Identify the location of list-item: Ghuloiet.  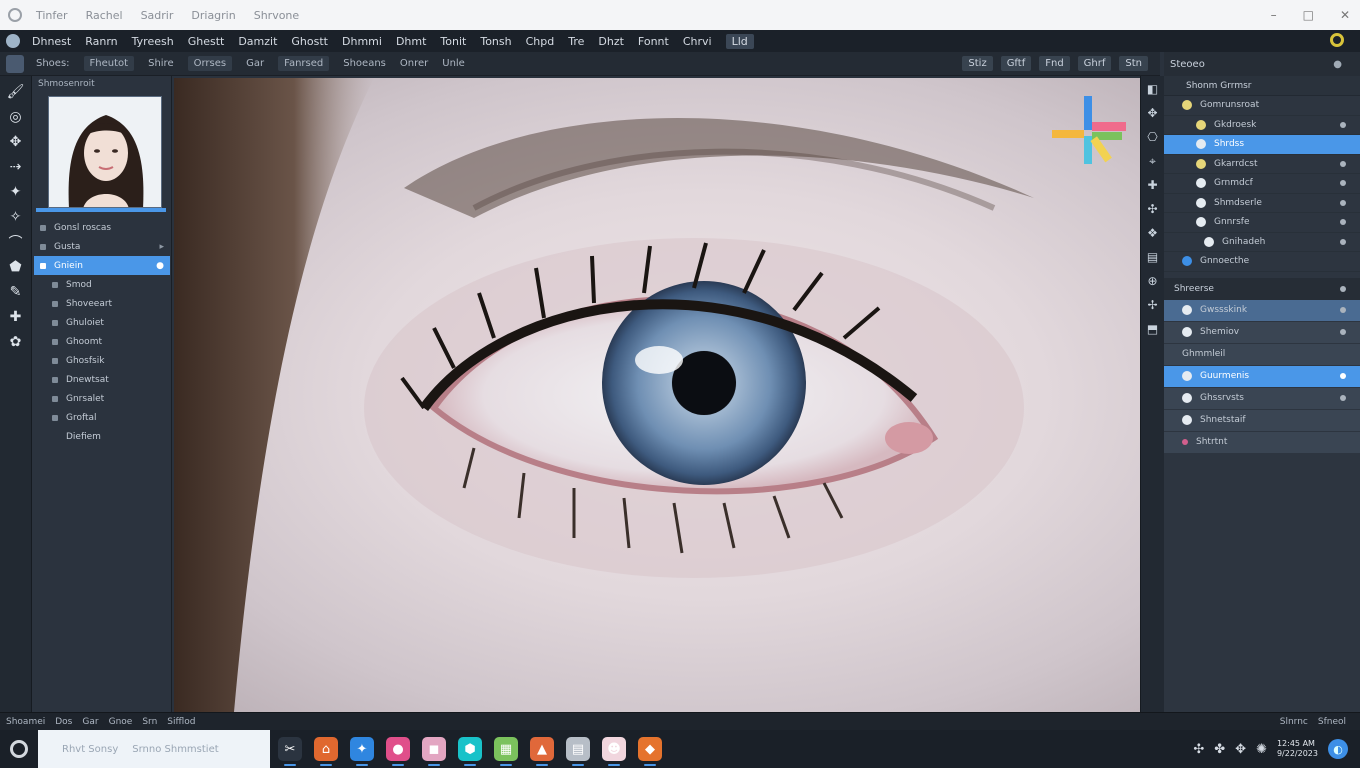
(102, 322).